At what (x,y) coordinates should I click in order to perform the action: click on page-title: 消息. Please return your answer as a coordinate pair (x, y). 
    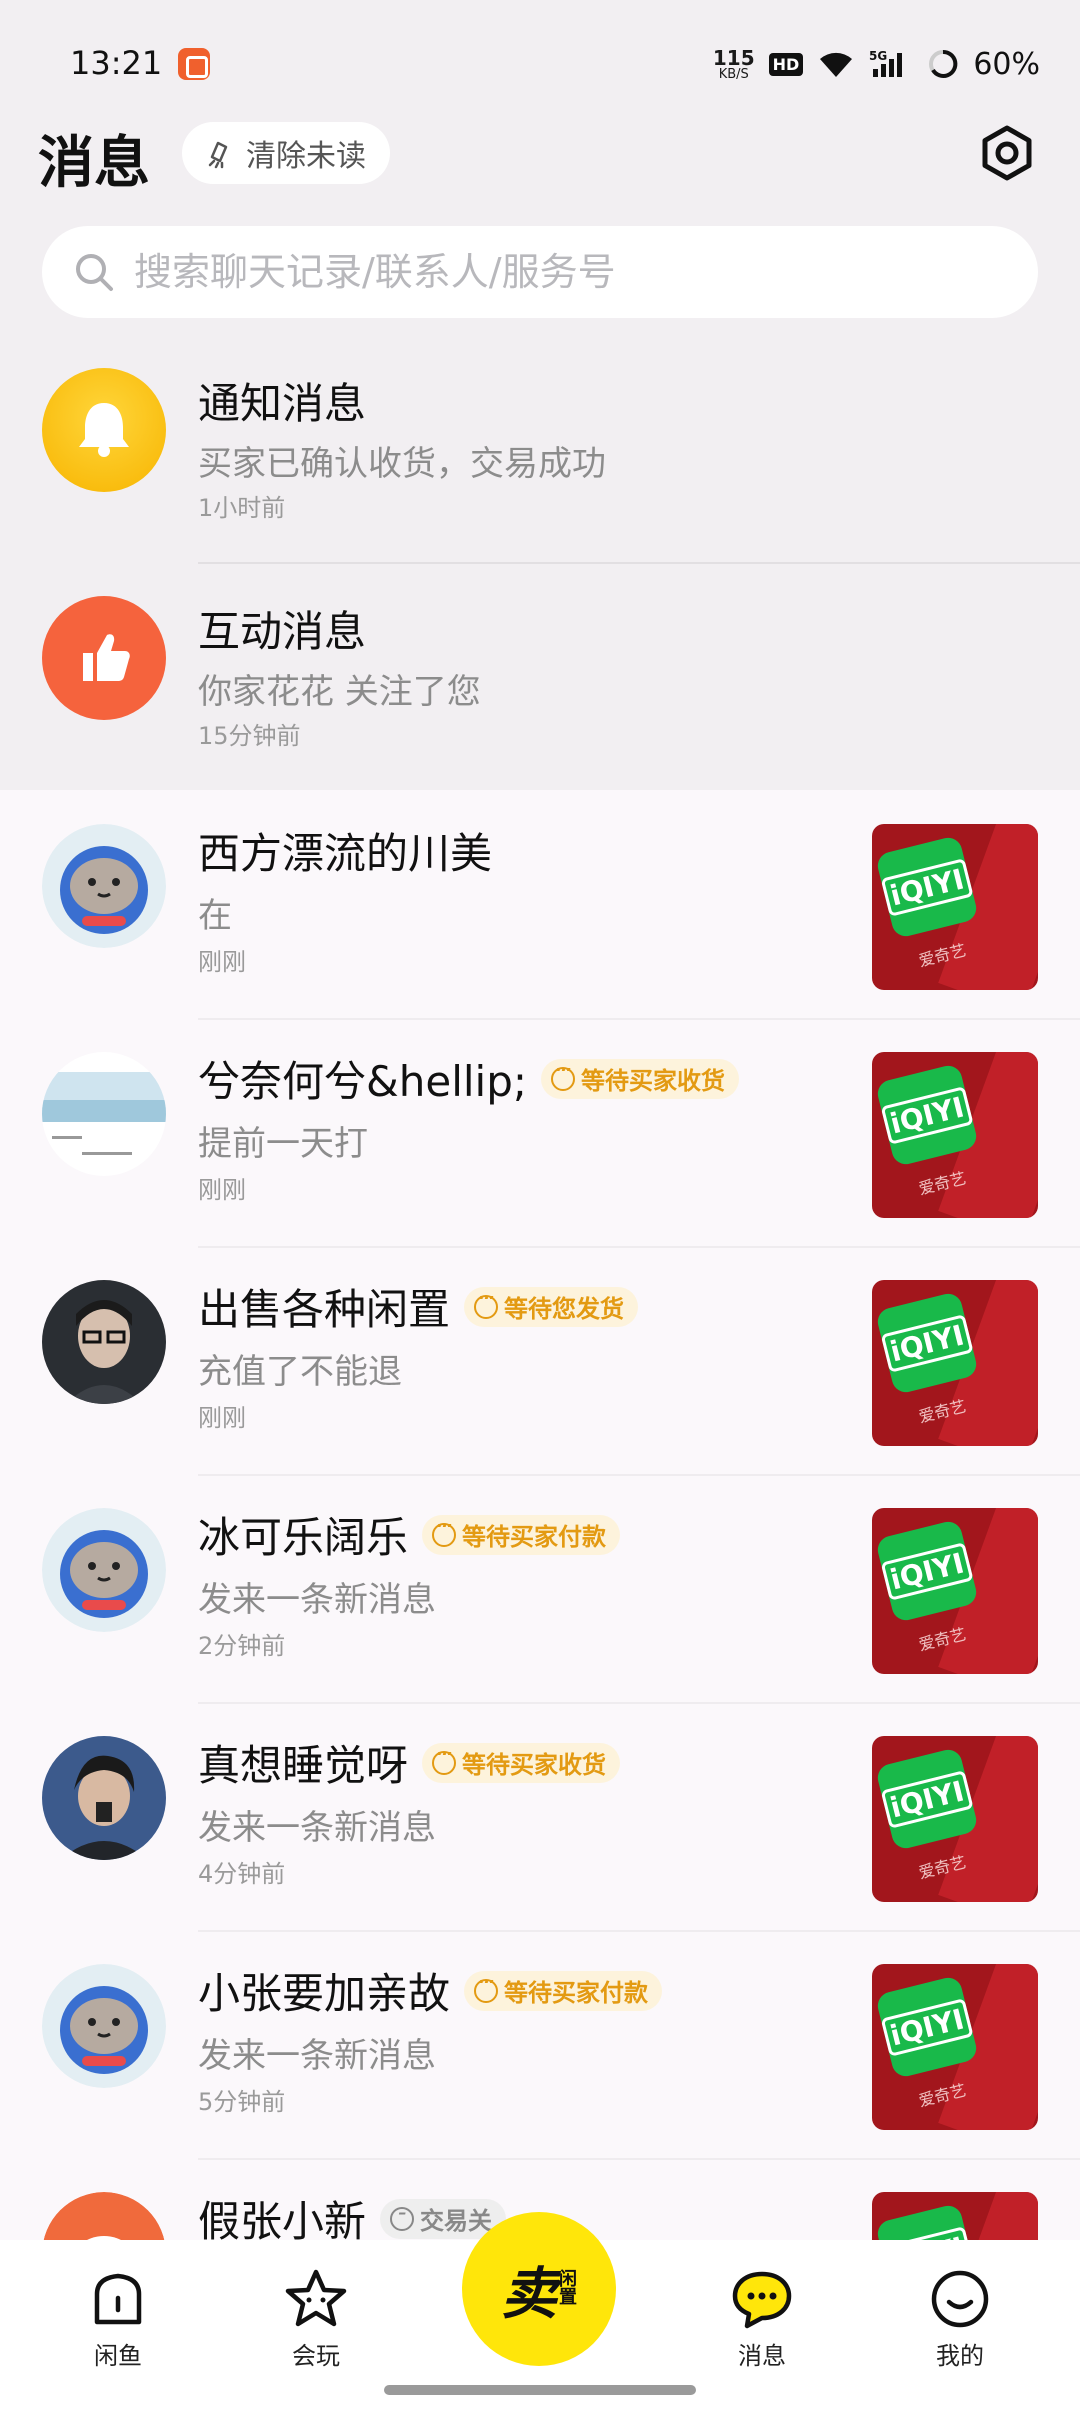
    Looking at the image, I should click on (94, 163).